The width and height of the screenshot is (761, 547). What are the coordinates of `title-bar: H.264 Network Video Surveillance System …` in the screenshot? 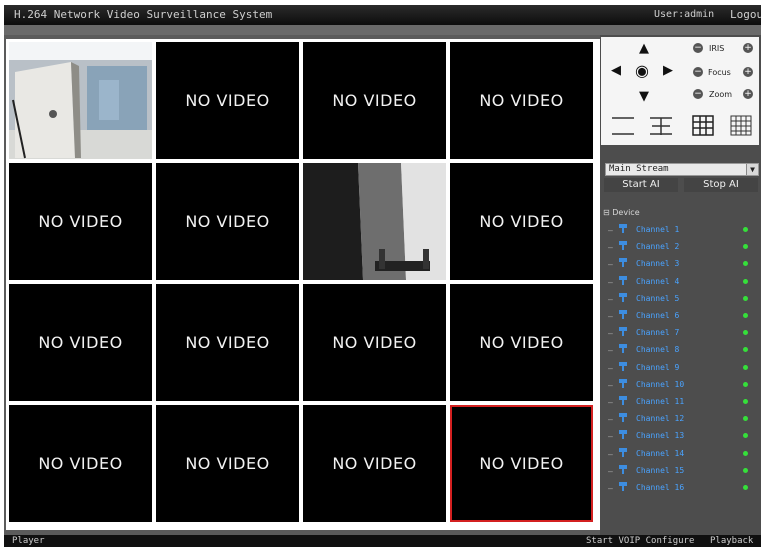 It's located at (382, 15).